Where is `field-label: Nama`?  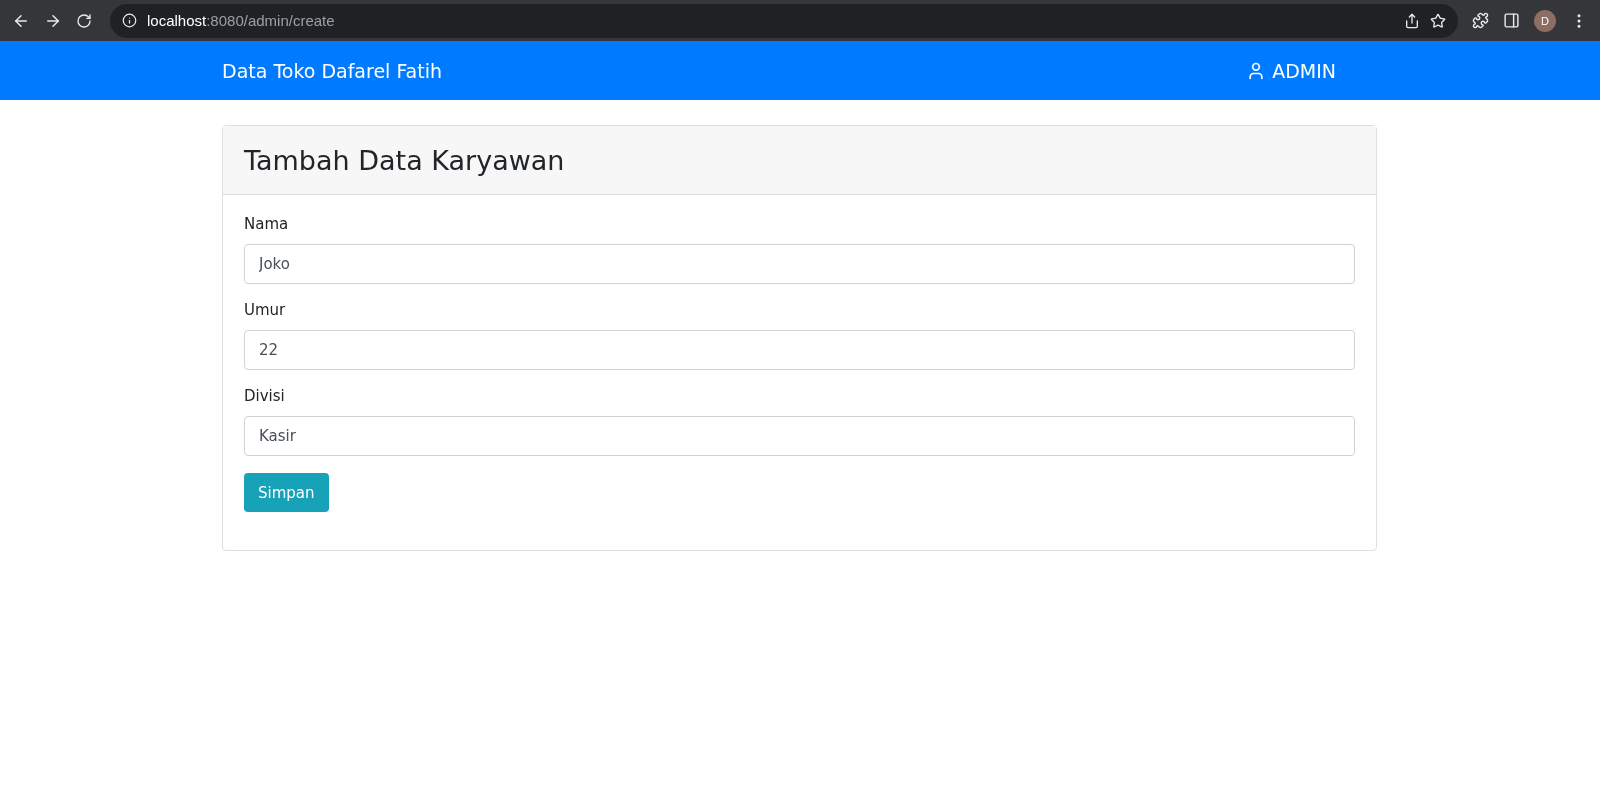
field-label: Nama is located at coordinates (267, 224).